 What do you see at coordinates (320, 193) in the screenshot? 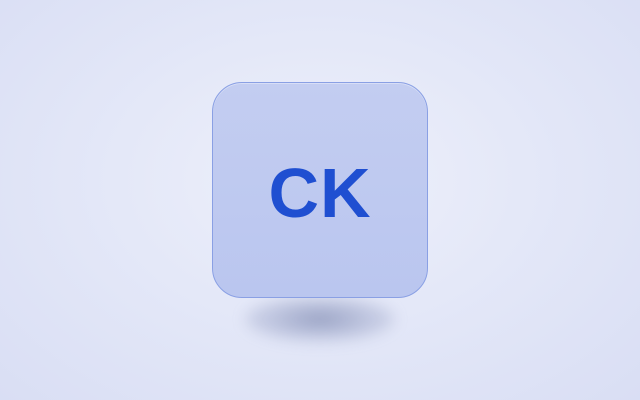
I see `avatar-initials: CK` at bounding box center [320, 193].